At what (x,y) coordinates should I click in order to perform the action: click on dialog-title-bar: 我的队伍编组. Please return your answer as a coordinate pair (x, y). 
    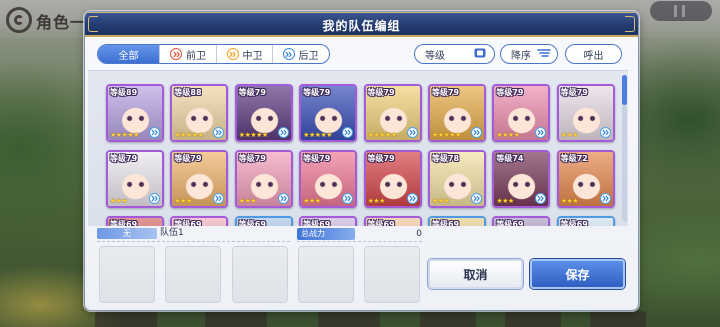
    Looking at the image, I should click on (361, 24).